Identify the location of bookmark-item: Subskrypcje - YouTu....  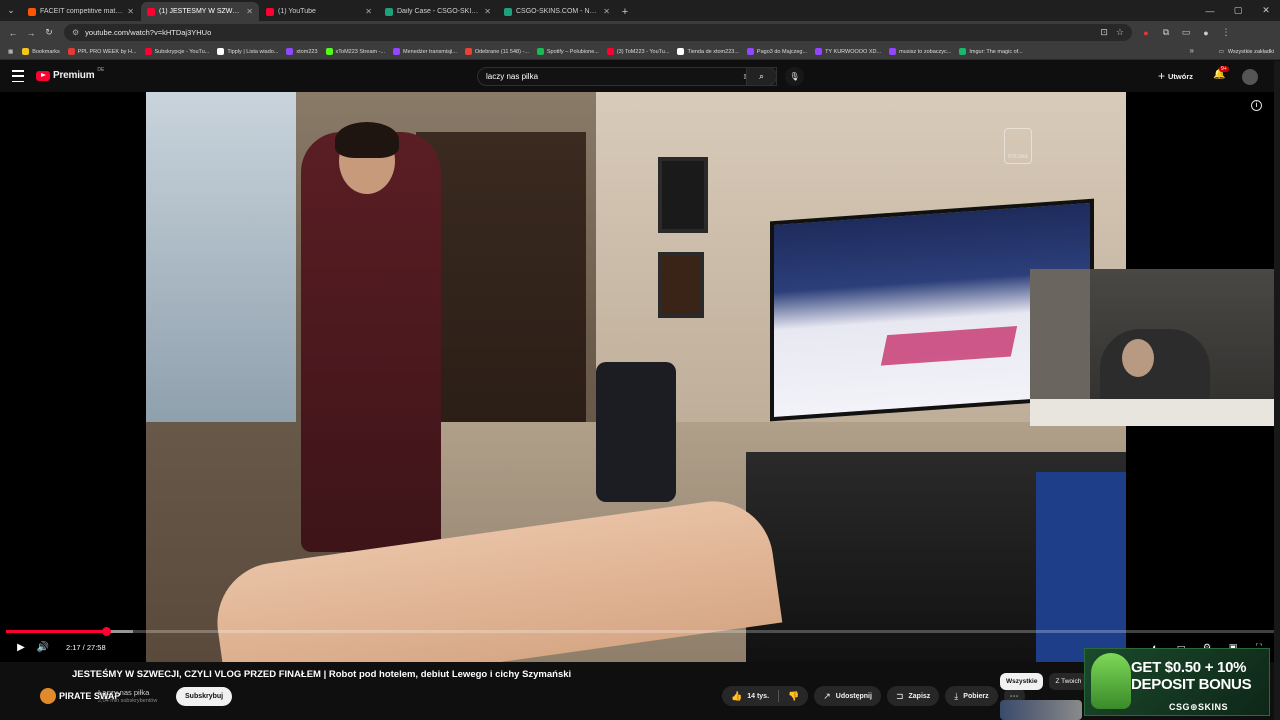
(177, 52).